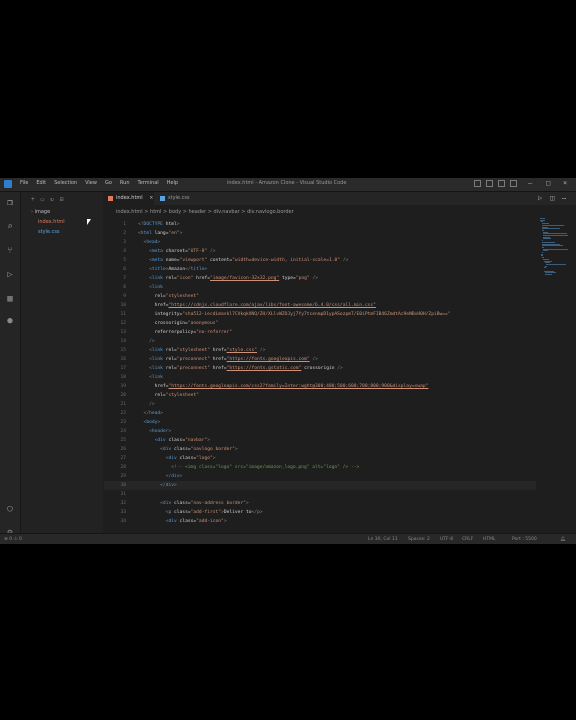 The height and width of the screenshot is (720, 576). What do you see at coordinates (123, 476) in the screenshot?
I see `line-number: 29` at bounding box center [123, 476].